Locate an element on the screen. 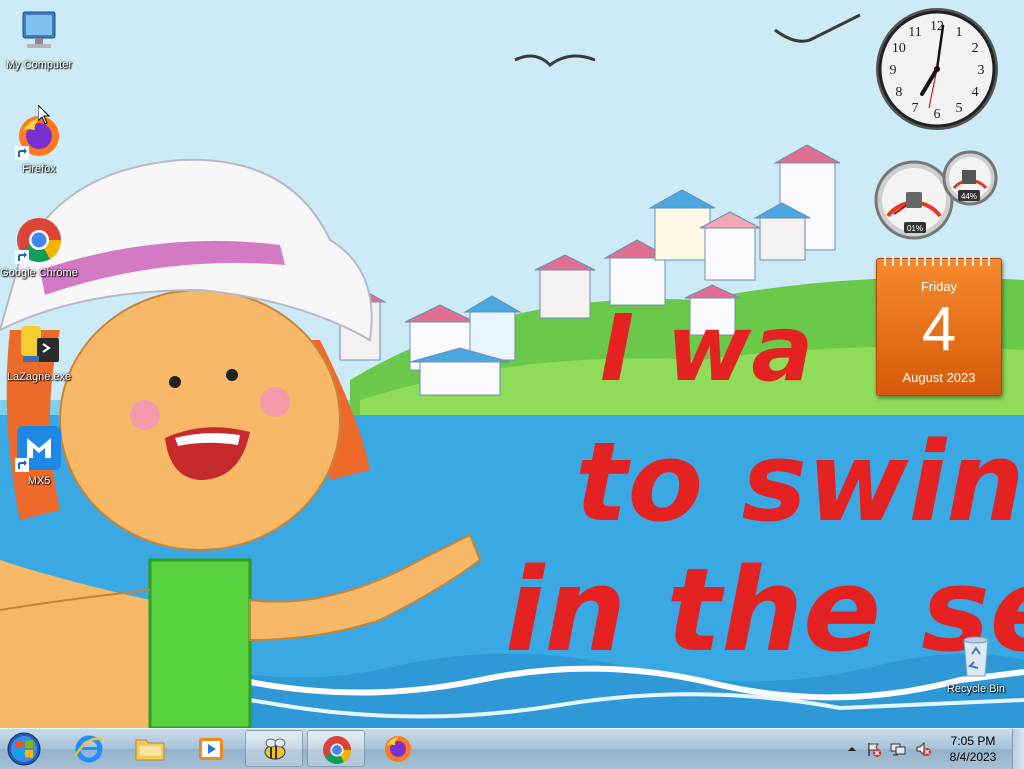 This screenshot has width=1024, height=769. computer-icon is located at coordinates (39, 32).